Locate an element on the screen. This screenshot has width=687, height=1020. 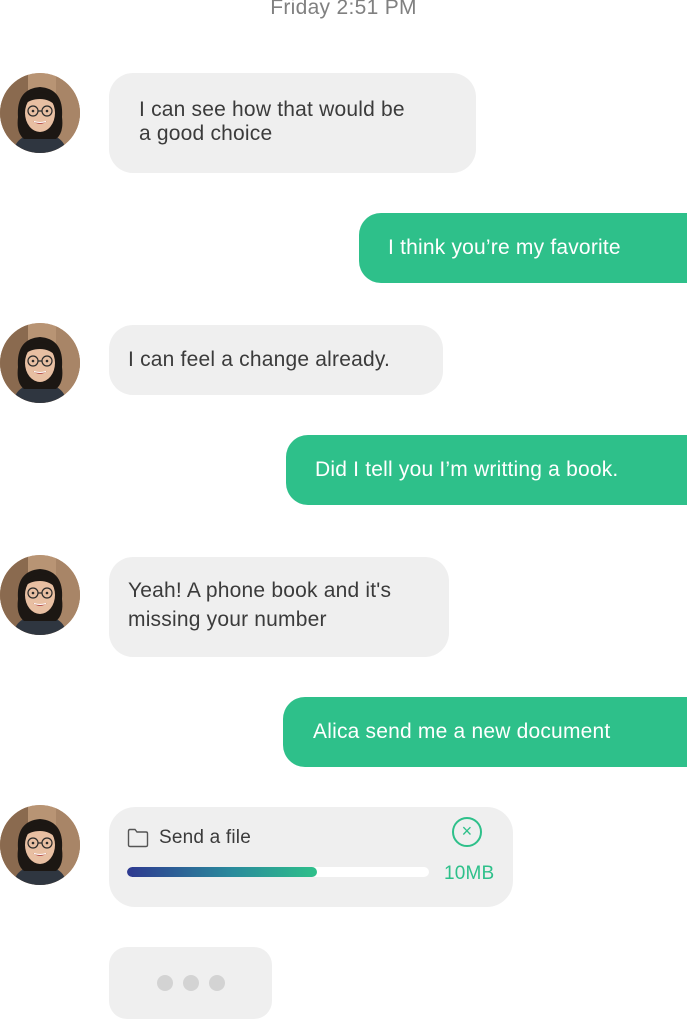
message-text: Alica send me a new document is located at coordinates (462, 731).